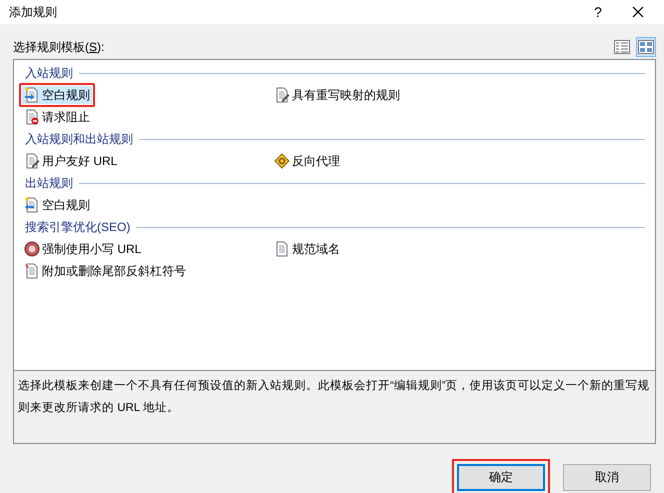  I want to click on template-item: 规范域名, so click(307, 249).